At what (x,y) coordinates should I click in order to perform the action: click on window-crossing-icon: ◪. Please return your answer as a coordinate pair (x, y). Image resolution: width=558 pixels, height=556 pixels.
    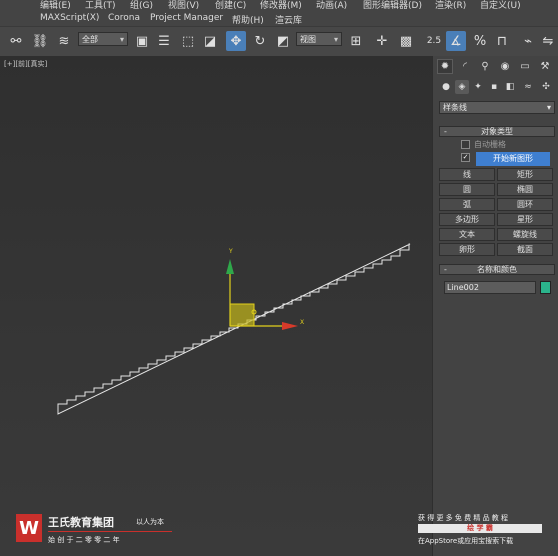
    Looking at the image, I should click on (210, 41).